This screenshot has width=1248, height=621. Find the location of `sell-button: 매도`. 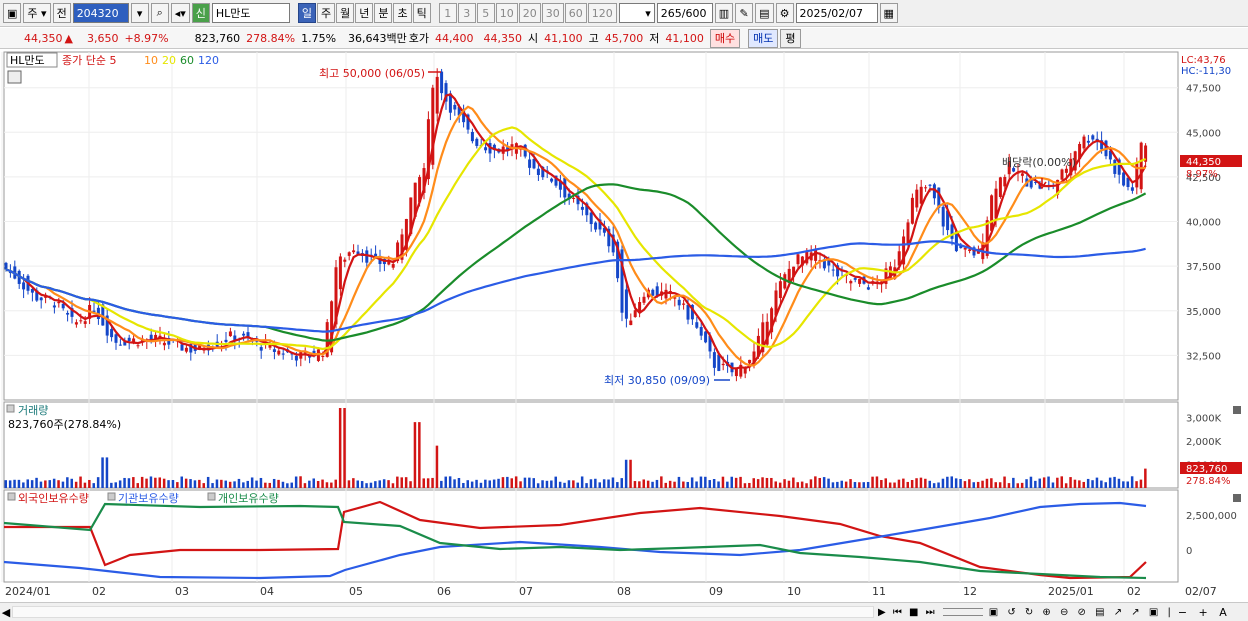

sell-button: 매도 is located at coordinates (763, 38).